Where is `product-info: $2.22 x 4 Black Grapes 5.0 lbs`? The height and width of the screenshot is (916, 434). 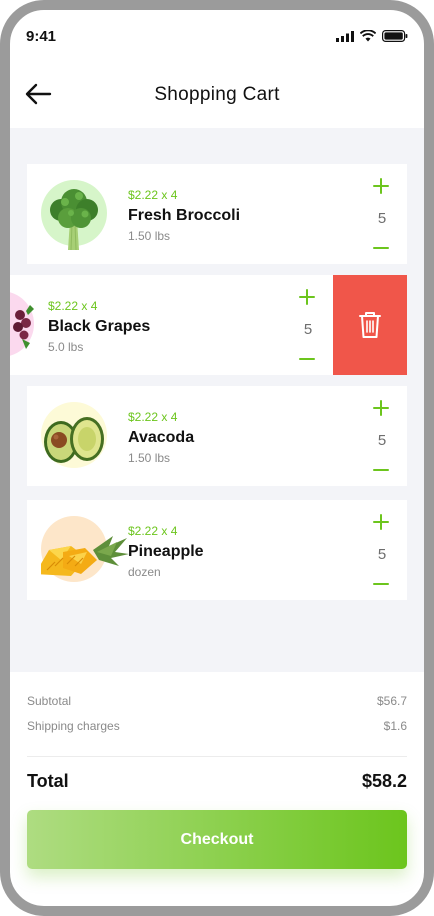
product-info: $2.22 x 4 Black Grapes 5.0 lbs is located at coordinates (99, 326).